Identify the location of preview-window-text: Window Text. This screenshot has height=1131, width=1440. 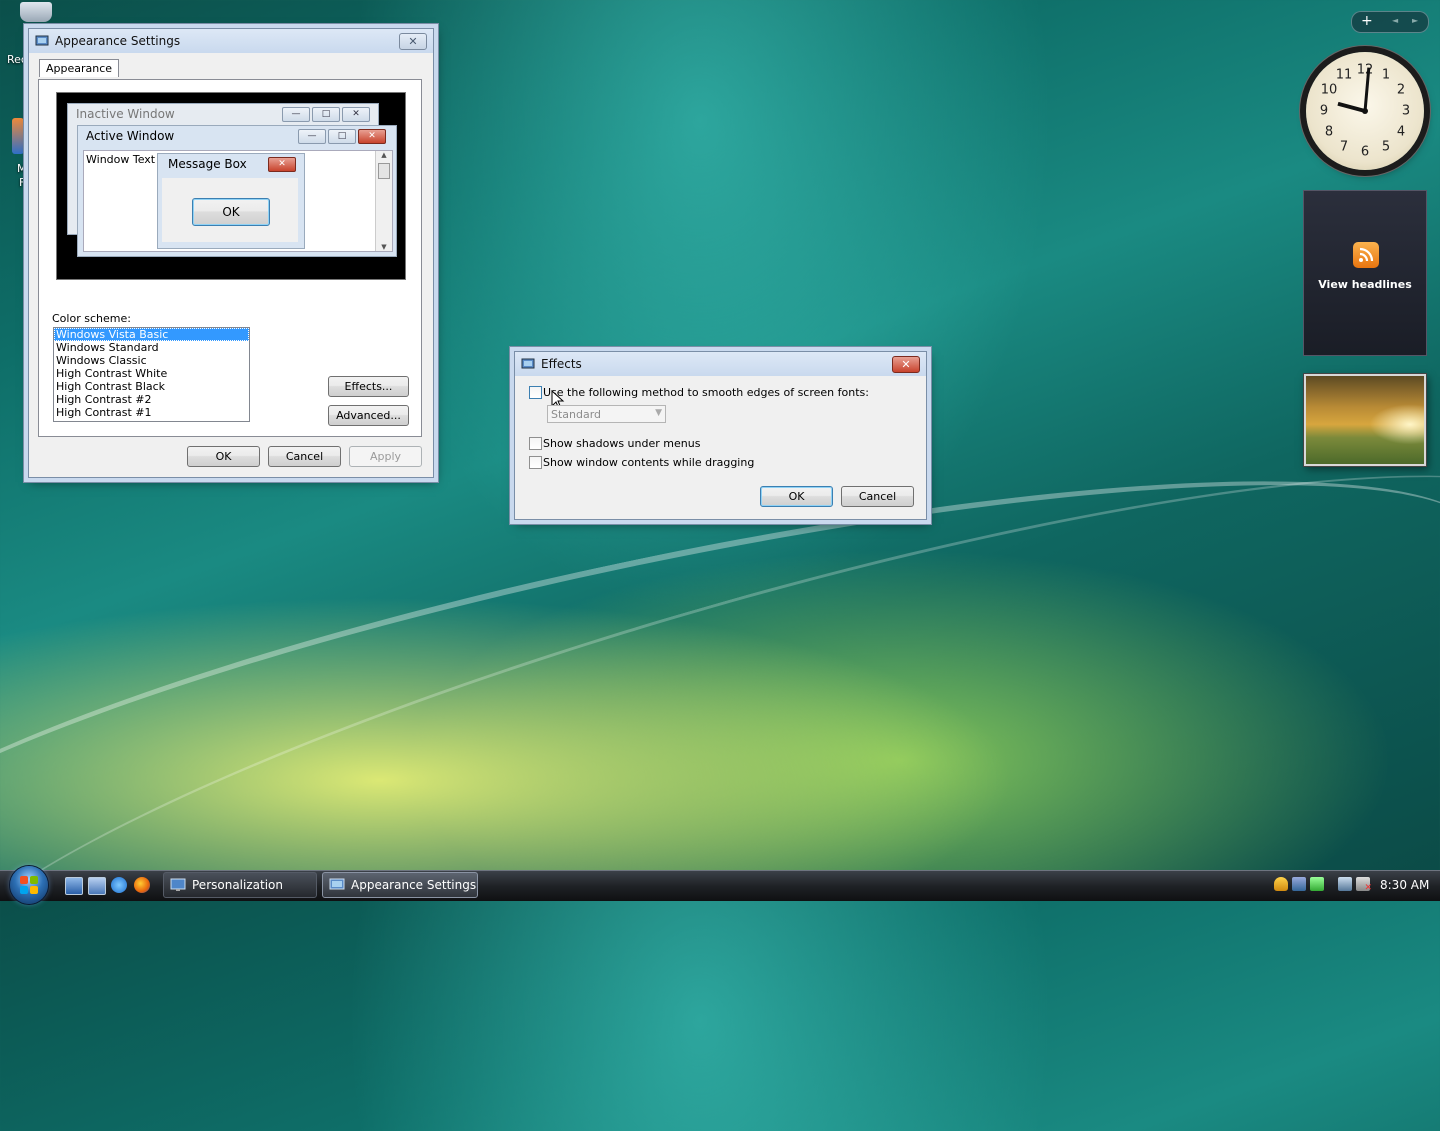
(121, 159).